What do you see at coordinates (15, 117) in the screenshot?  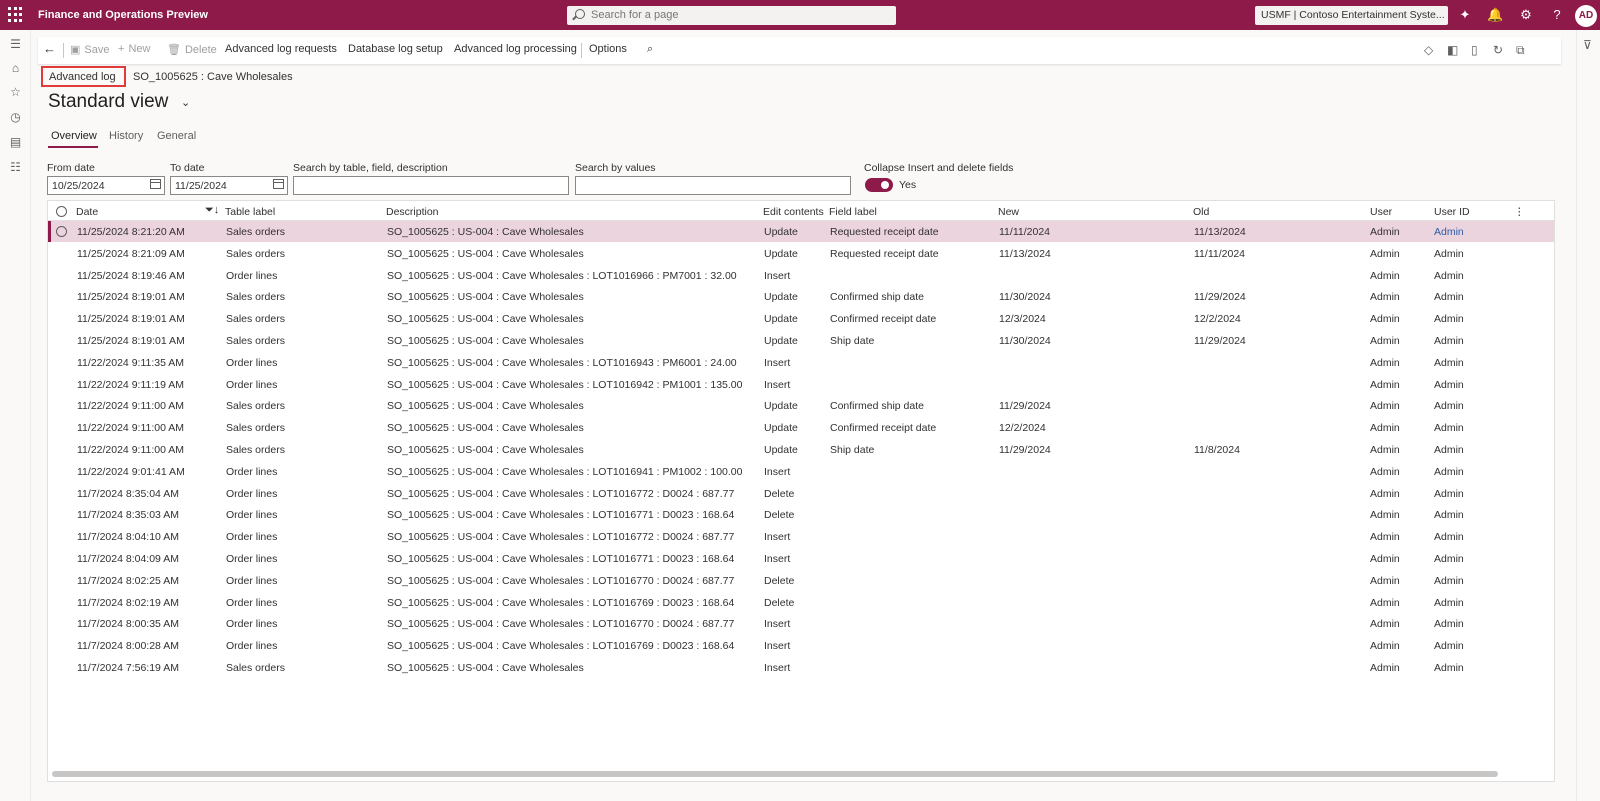 I see `recent-icon: ◷` at bounding box center [15, 117].